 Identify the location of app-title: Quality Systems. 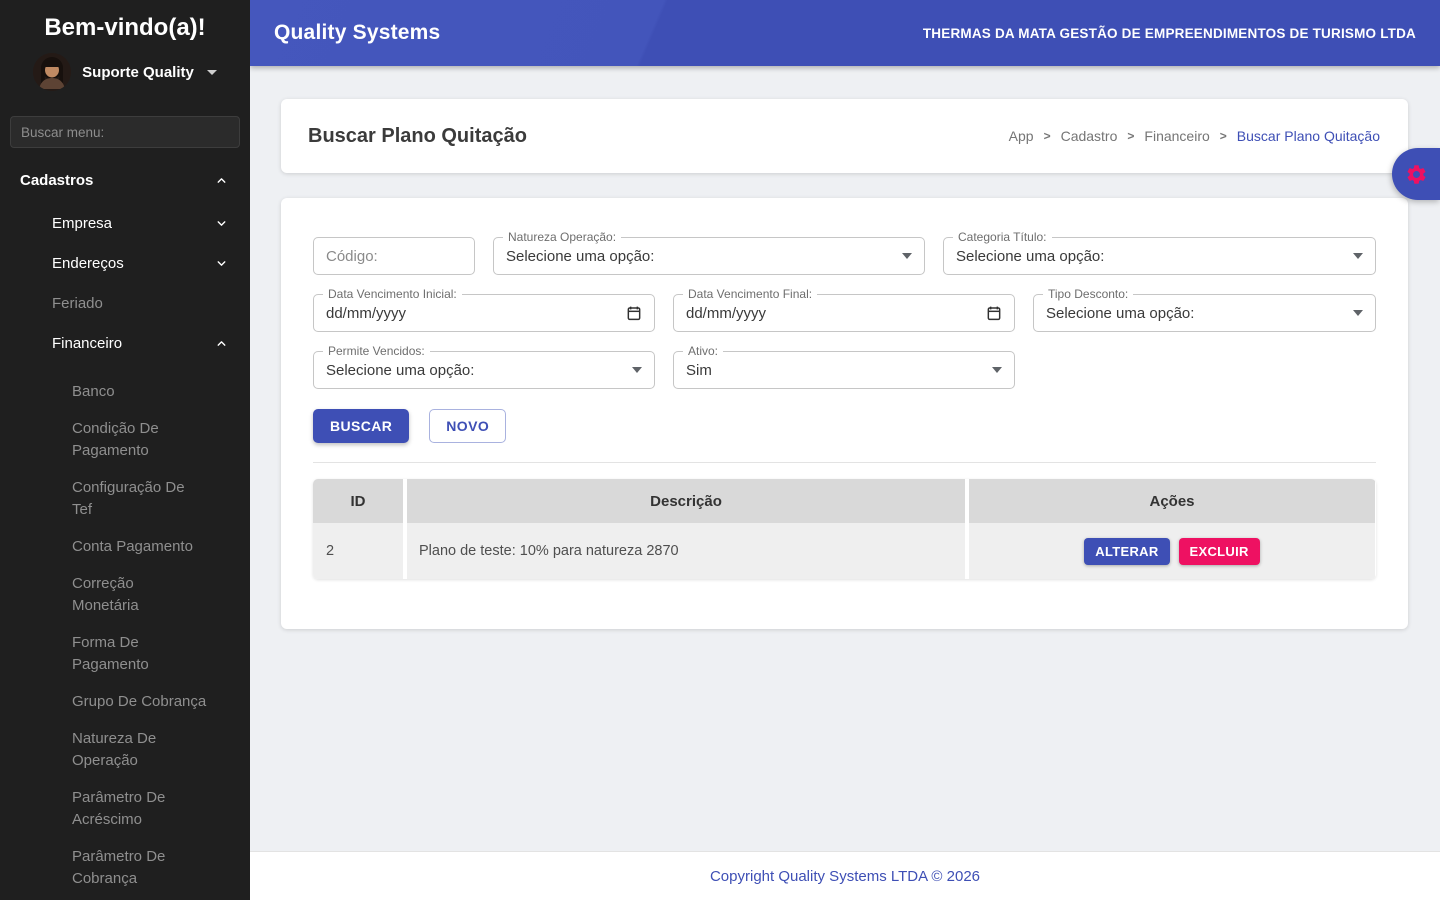
(357, 32).